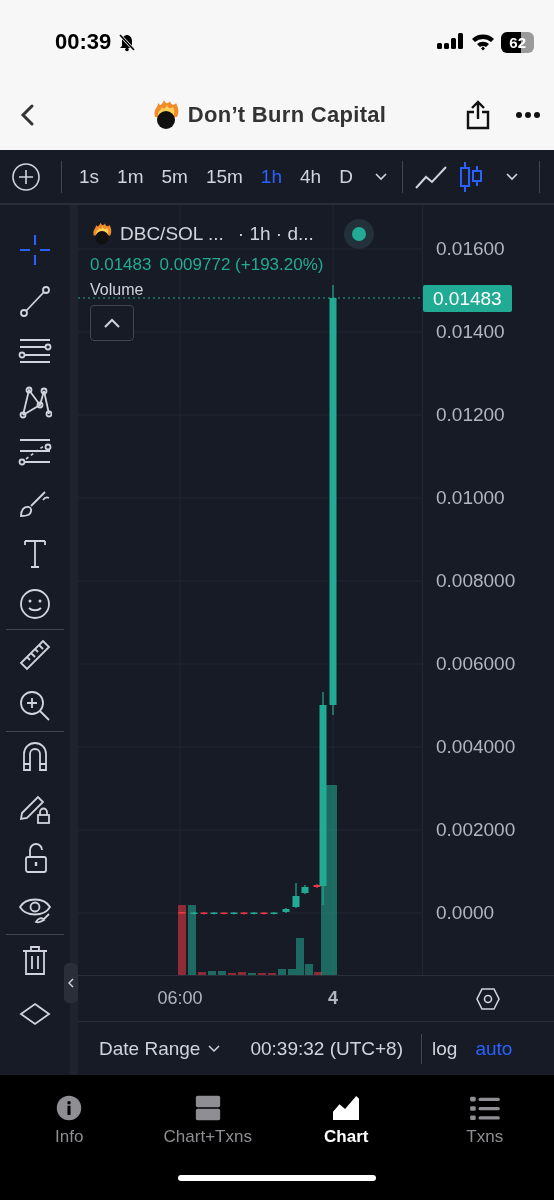 This screenshot has height=1200, width=554. Describe the element at coordinates (470, 498) in the screenshot. I see `price-label: 0.01000` at that location.